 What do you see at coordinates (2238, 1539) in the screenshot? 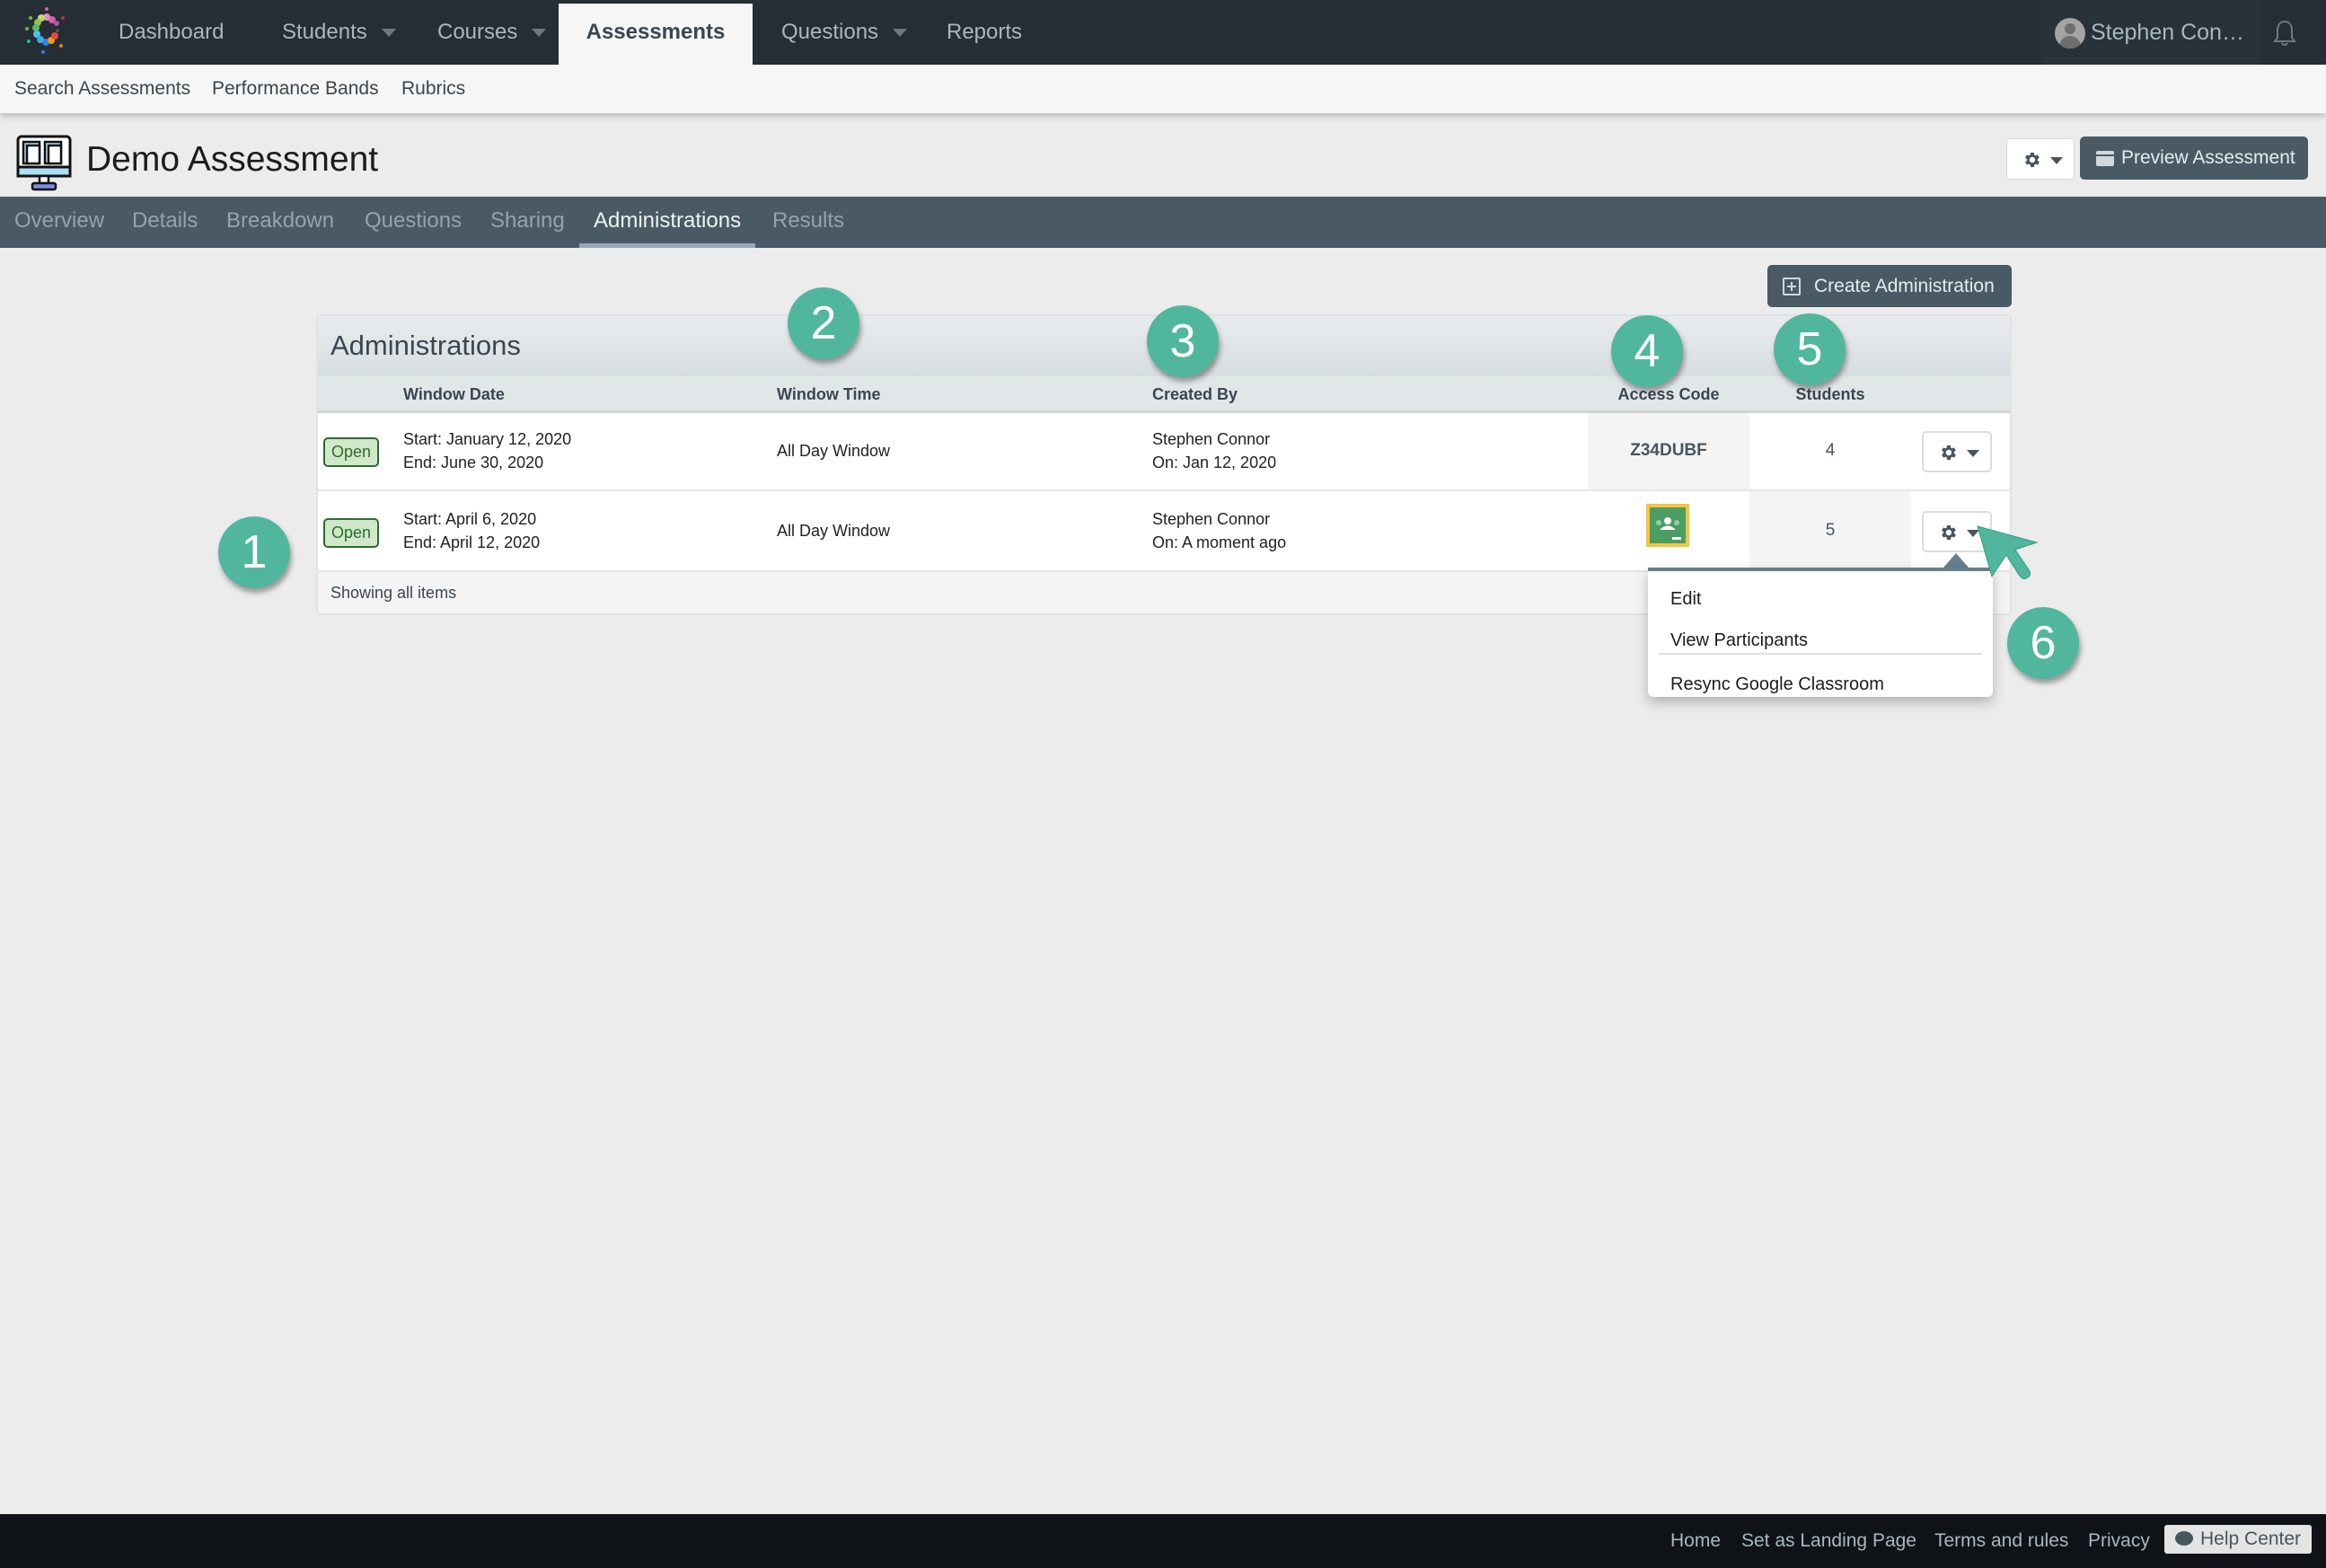
I see `help-center-button: Help Center` at bounding box center [2238, 1539].